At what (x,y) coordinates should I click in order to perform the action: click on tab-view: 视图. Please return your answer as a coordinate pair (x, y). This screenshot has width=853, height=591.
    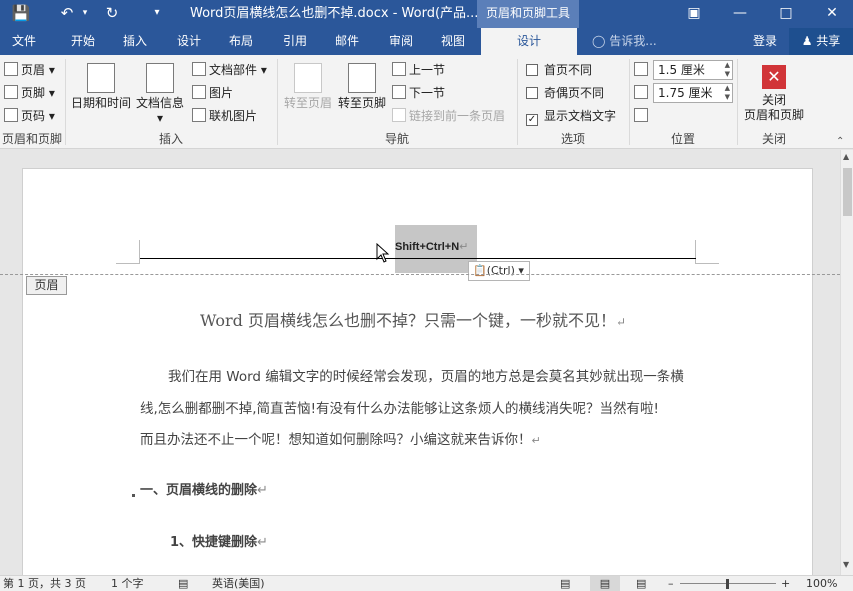
    Looking at the image, I should click on (453, 41).